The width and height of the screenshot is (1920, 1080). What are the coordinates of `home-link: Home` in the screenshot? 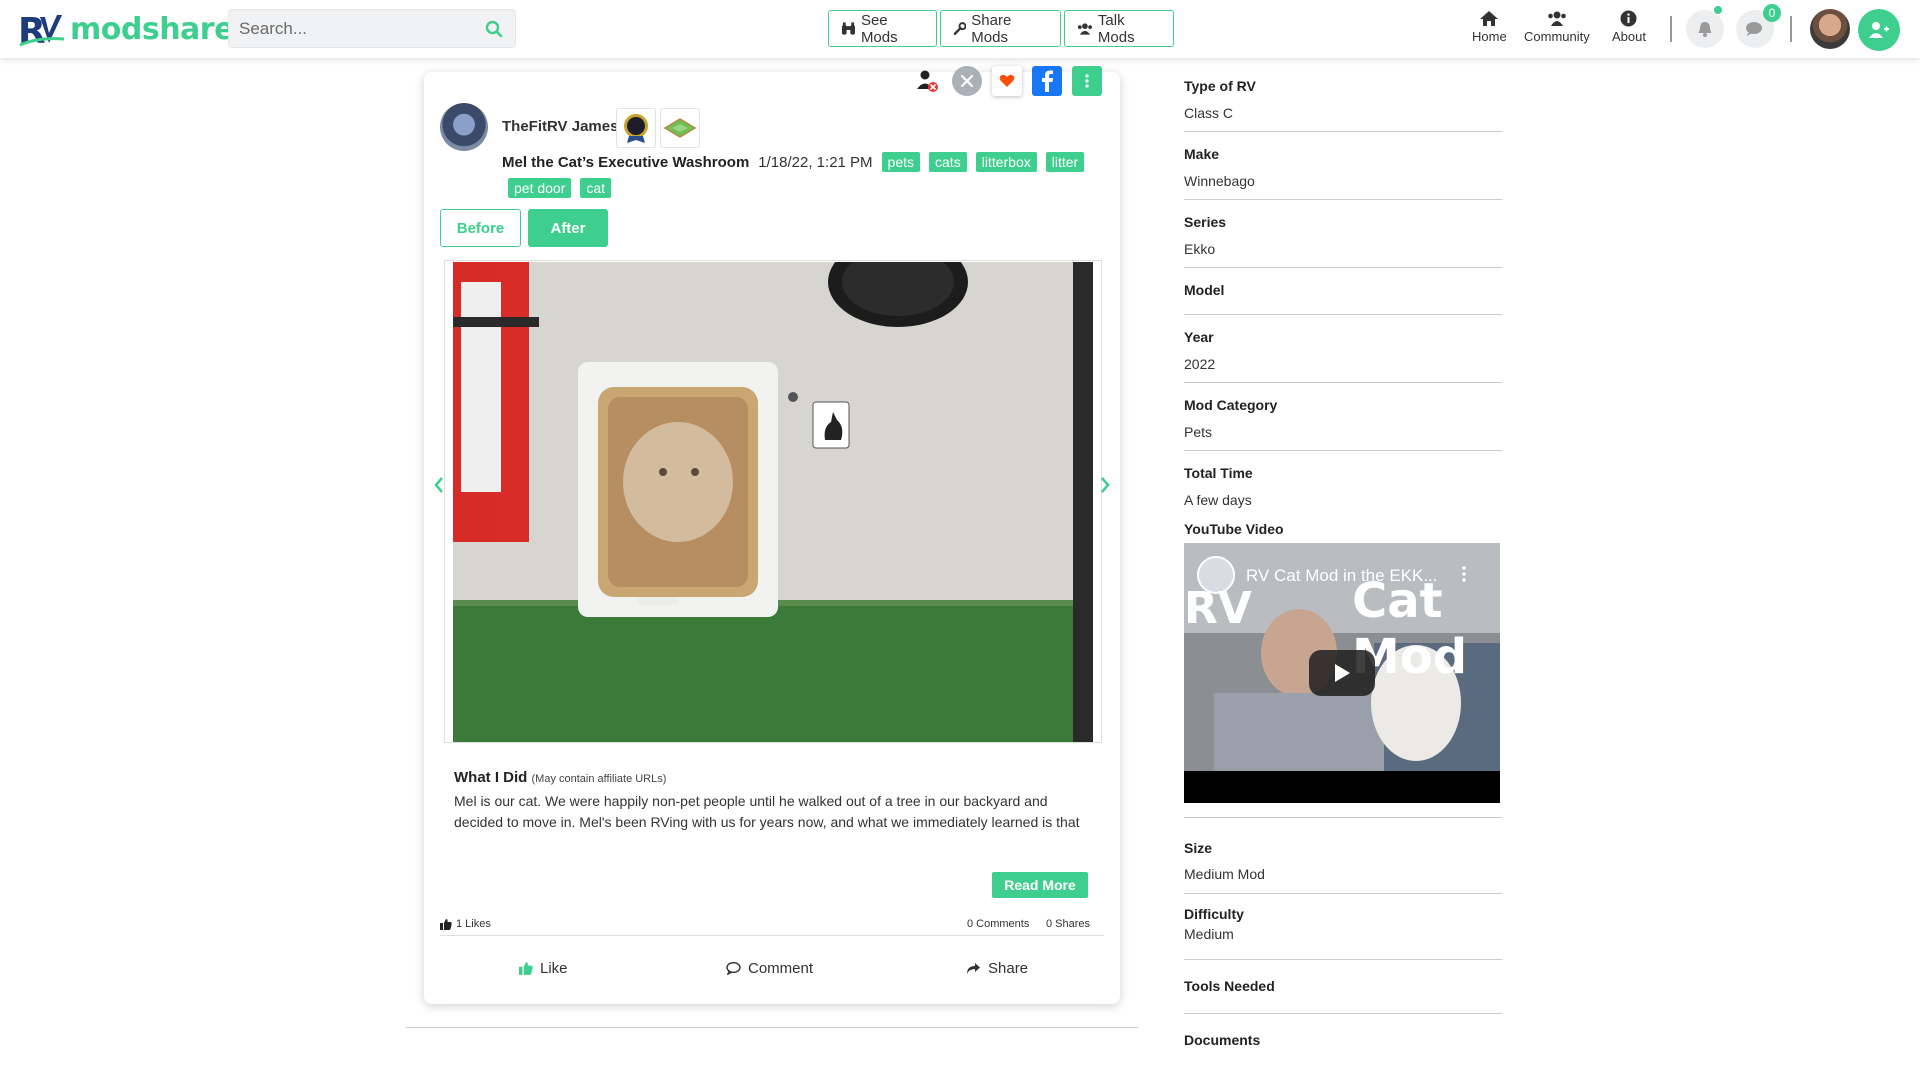 It's located at (1489, 27).